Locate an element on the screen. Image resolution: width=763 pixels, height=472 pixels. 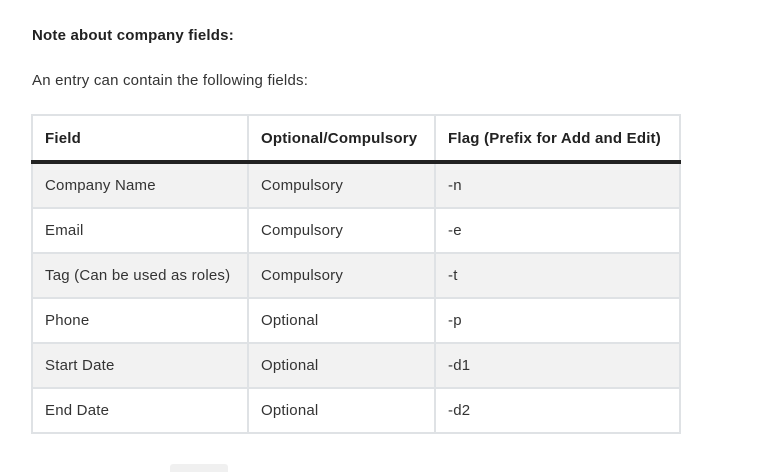
note-heading: Note about company fields: is located at coordinates (133, 35).